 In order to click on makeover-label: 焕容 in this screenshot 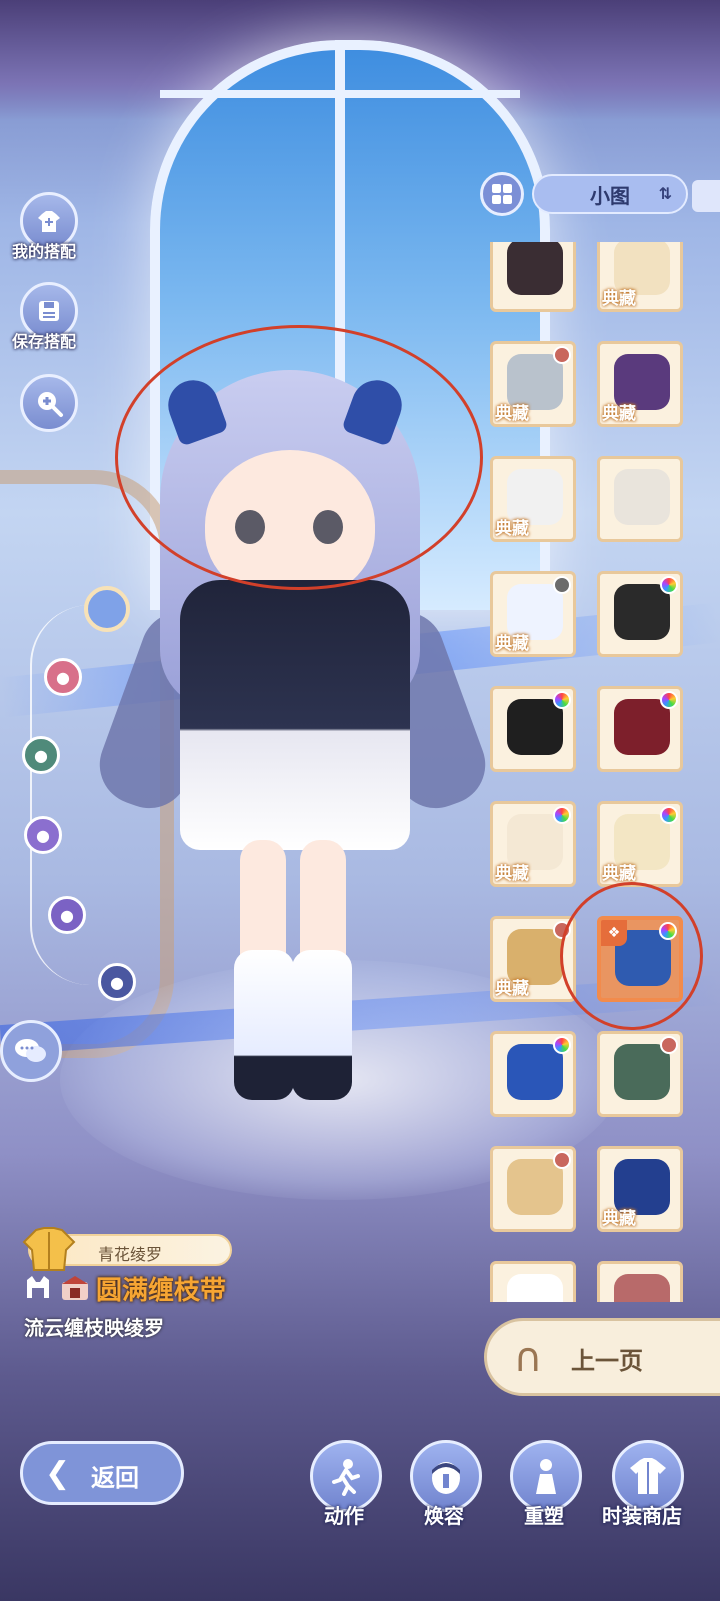, I will do `click(444, 1516)`.